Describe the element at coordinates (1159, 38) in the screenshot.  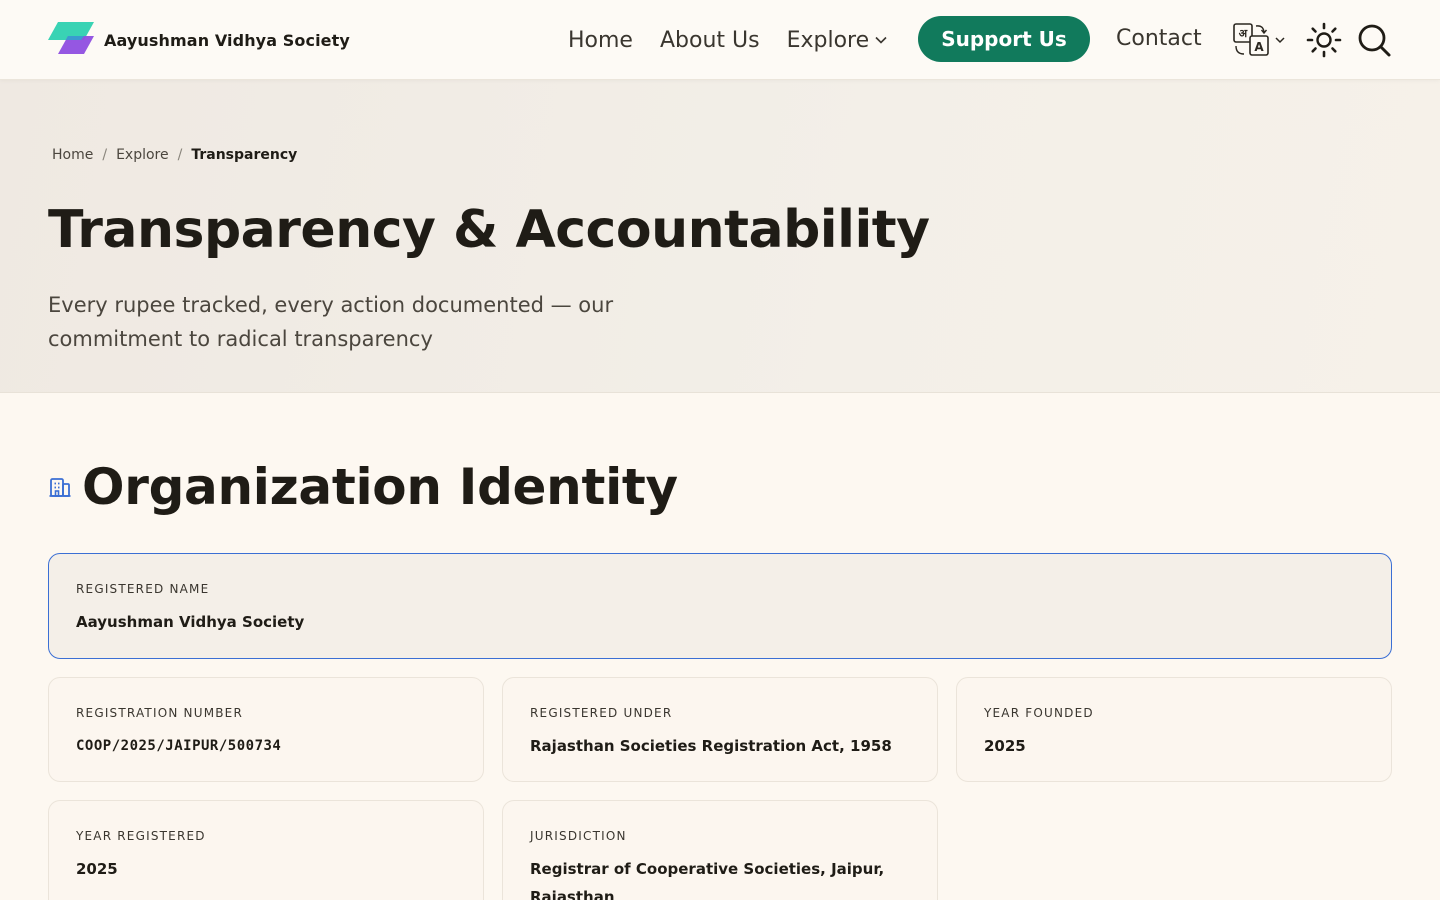
I see `nav-contact-link: Contact` at that location.